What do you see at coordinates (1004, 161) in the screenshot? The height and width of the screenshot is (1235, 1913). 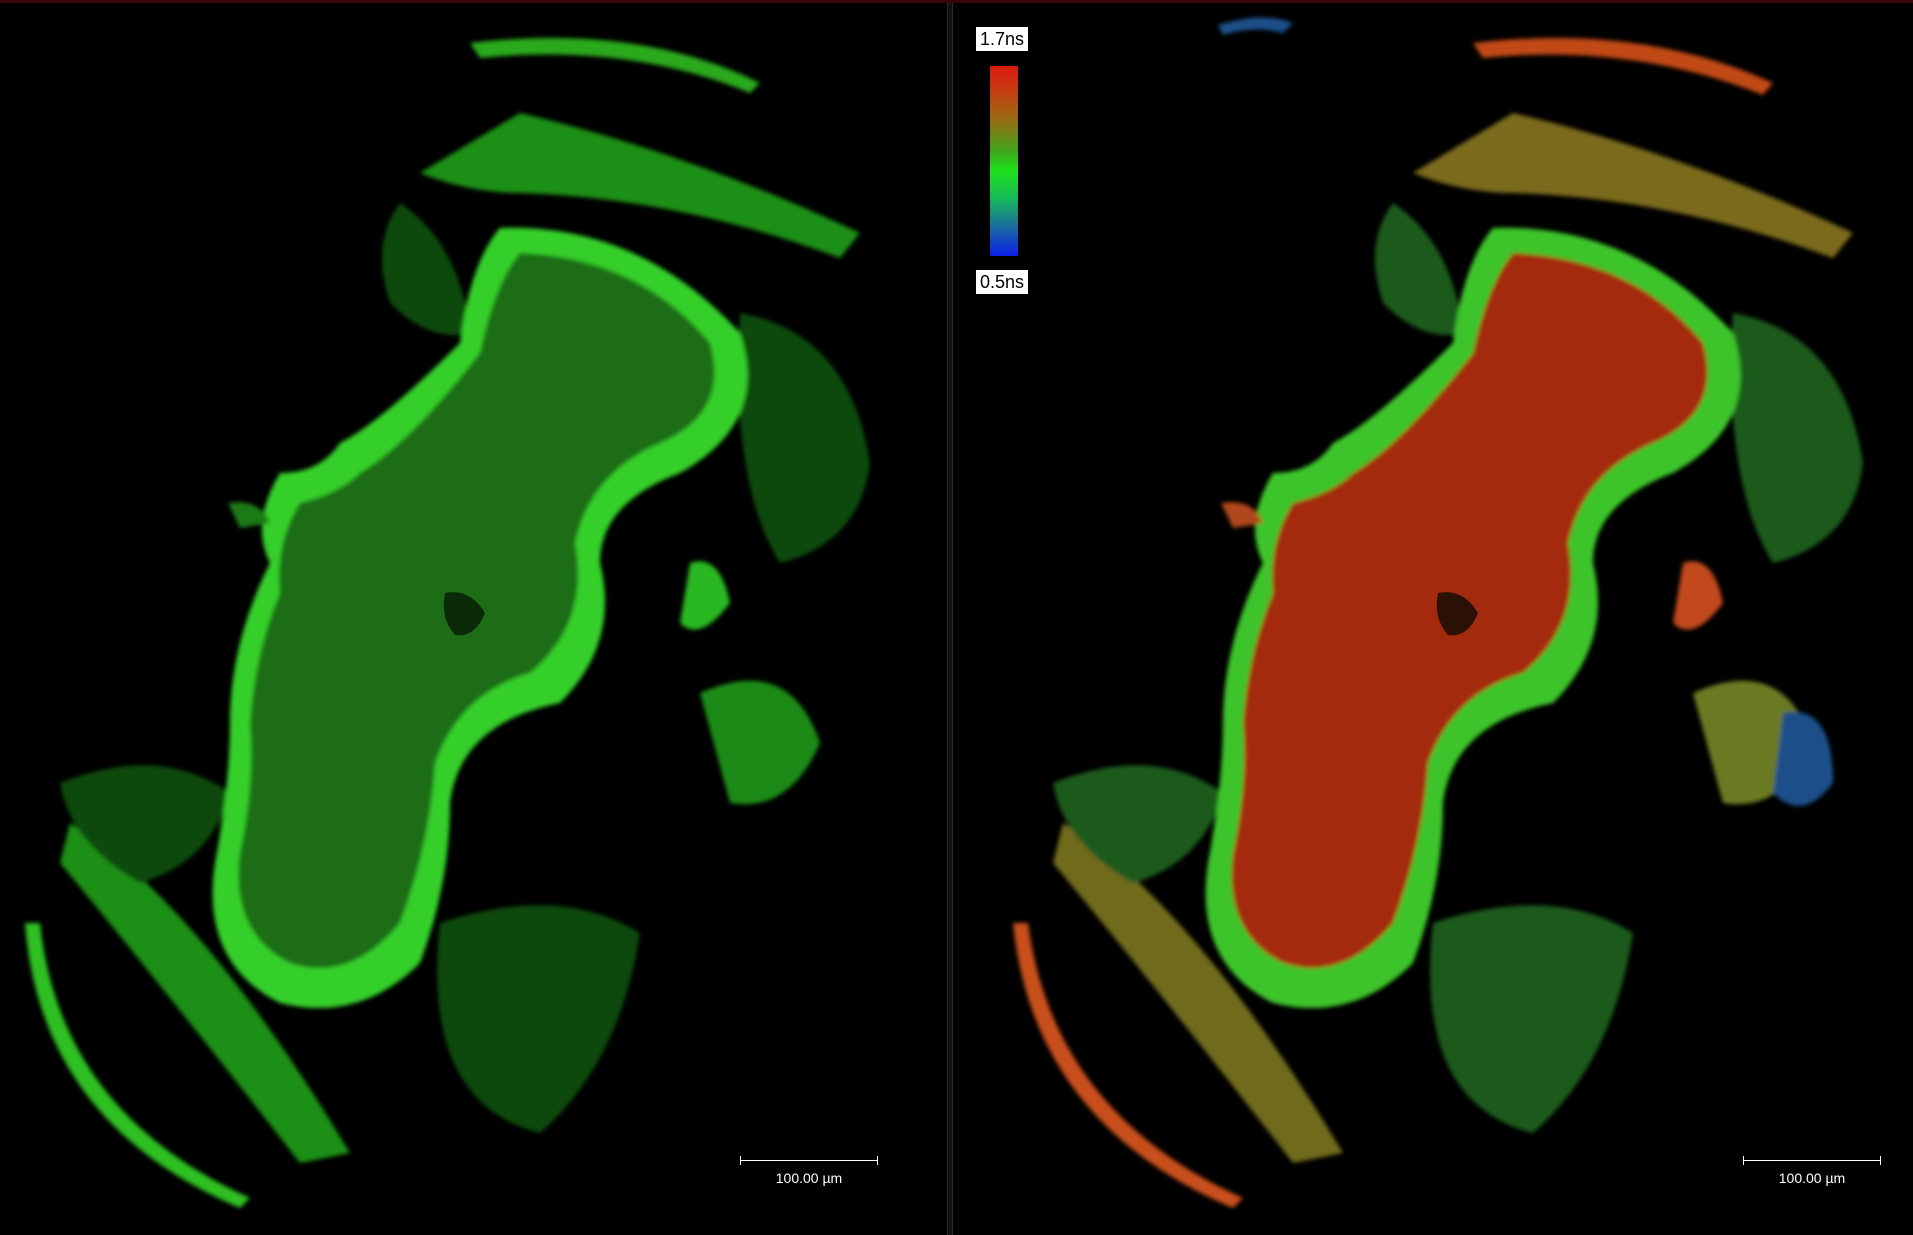 I see `lifetime-colorbar` at bounding box center [1004, 161].